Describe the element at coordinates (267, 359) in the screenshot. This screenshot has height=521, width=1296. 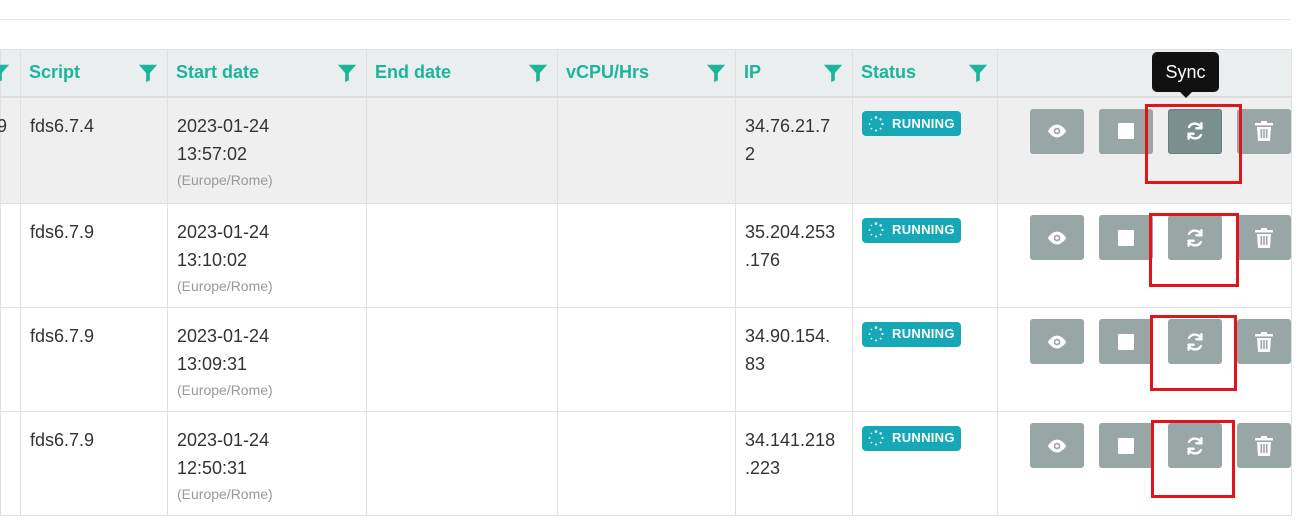
I see `cell-start-date: 2023-01-24 13:09:31 (Europe/Rome)` at that location.